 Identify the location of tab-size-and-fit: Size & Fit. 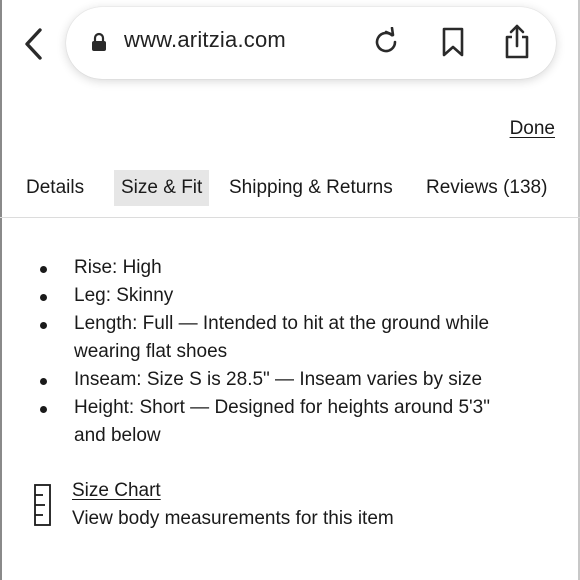
(162, 188).